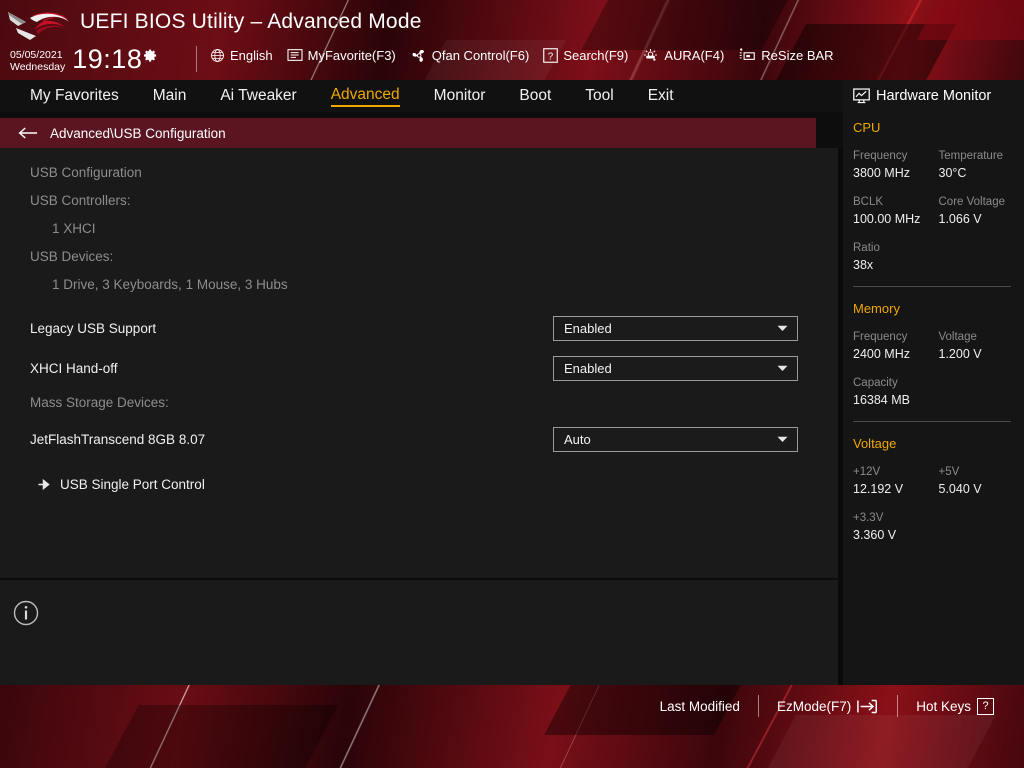 This screenshot has height=768, width=1024. I want to click on metric-value: 3800 MHz, so click(881, 173).